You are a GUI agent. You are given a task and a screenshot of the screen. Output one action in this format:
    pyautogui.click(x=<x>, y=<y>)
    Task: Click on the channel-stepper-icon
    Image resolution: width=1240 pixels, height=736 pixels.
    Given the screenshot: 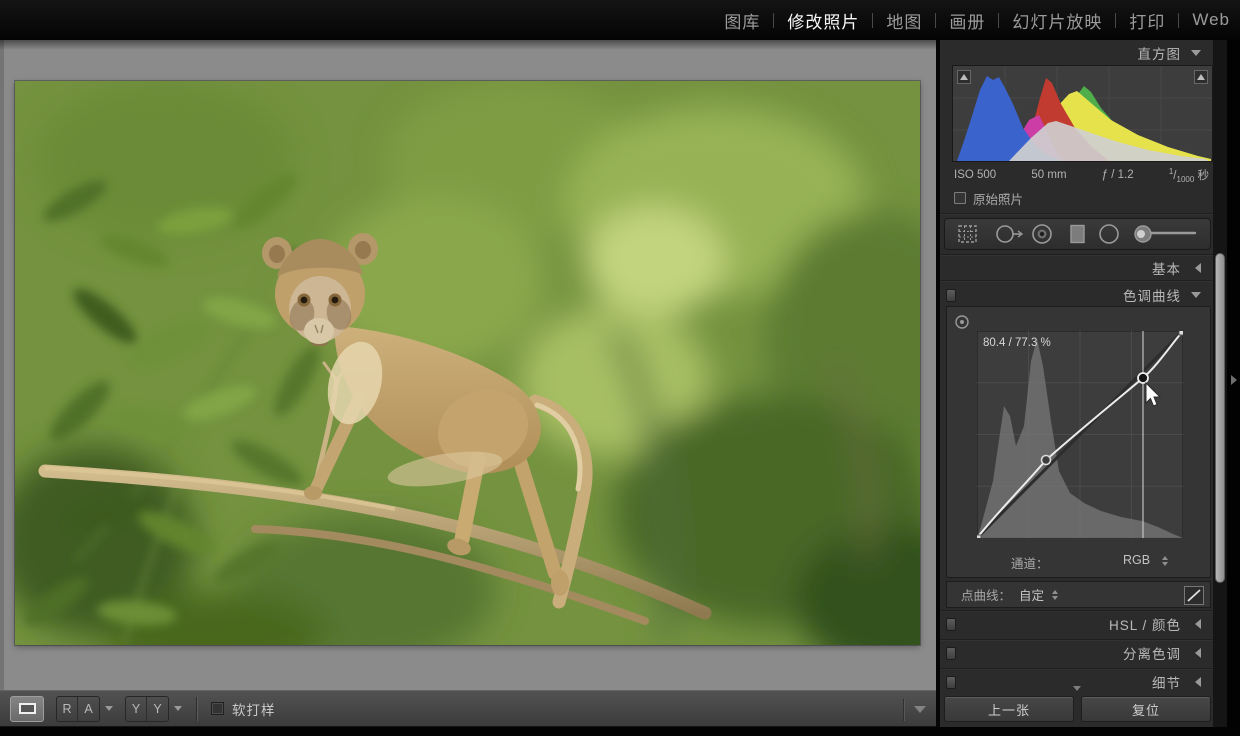 What is the action you would take?
    pyautogui.click(x=1165, y=561)
    